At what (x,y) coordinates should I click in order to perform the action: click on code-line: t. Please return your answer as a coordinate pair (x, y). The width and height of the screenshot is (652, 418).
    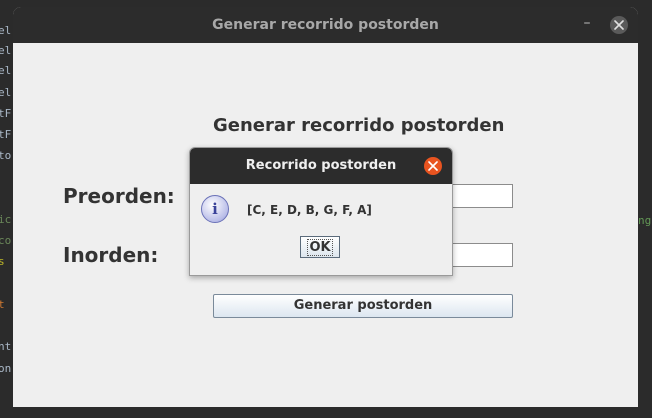
    Looking at the image, I should click on (2, 304).